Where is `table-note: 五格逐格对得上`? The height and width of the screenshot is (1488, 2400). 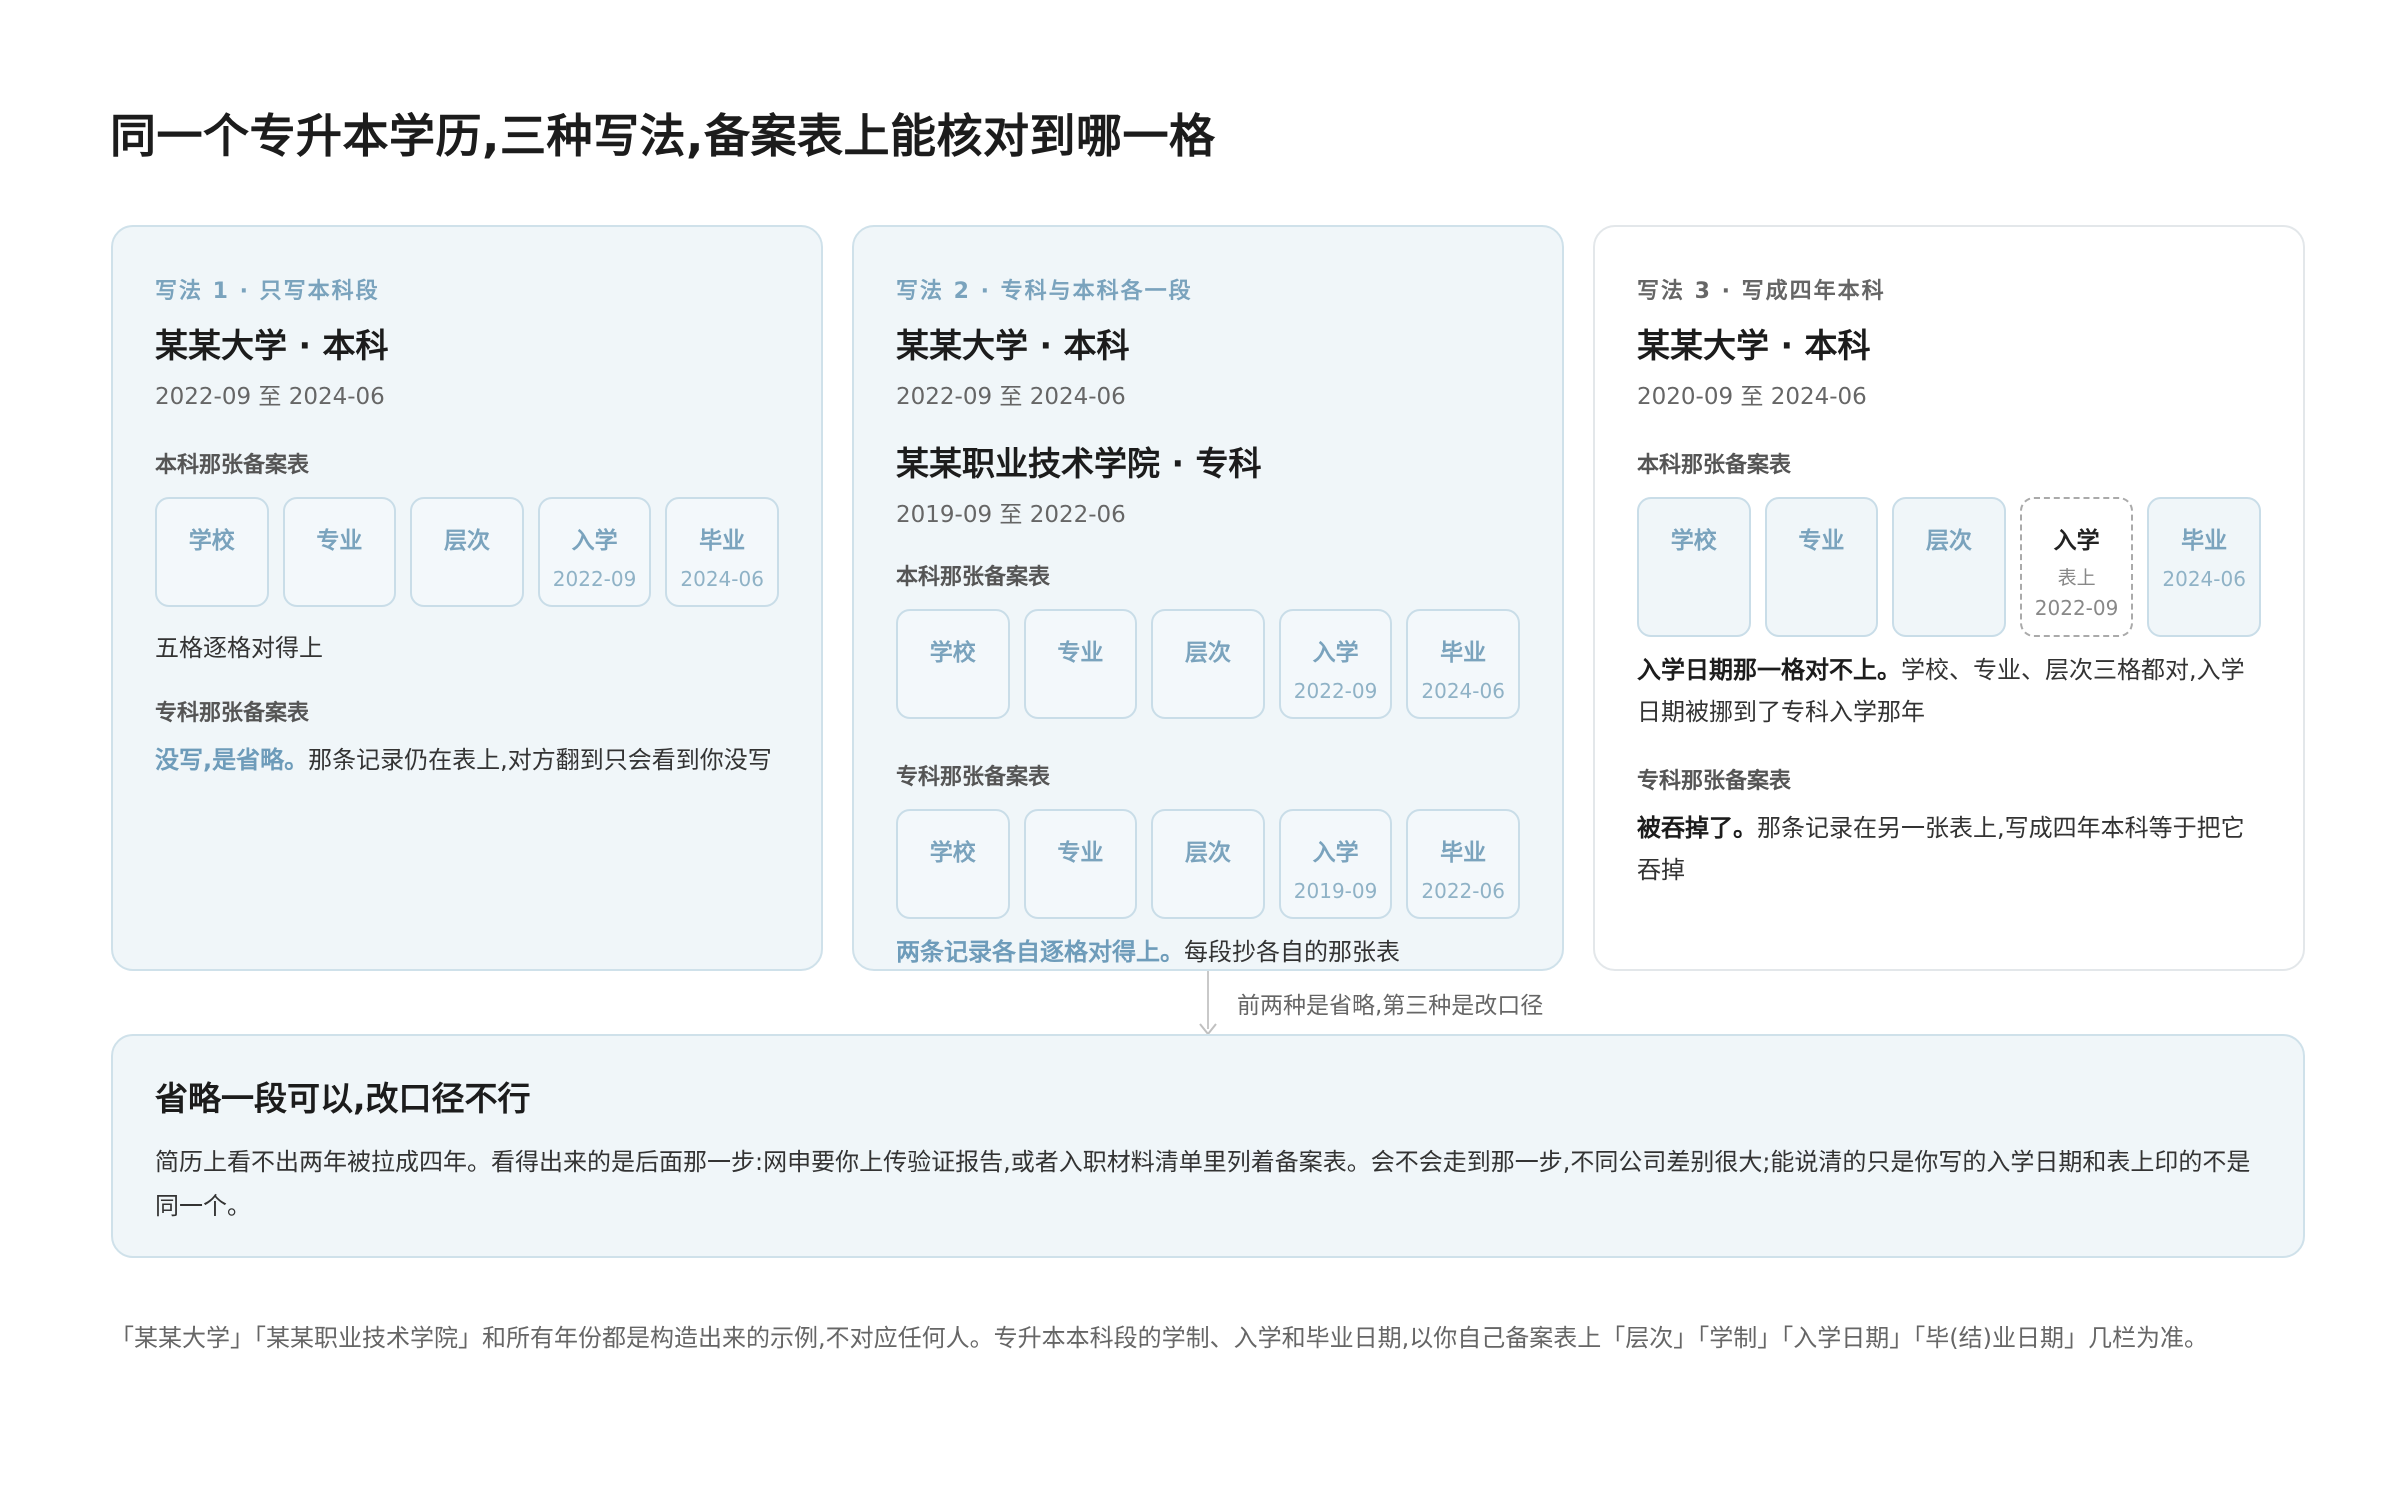 table-note: 五格逐格对得上 is located at coordinates (239, 648).